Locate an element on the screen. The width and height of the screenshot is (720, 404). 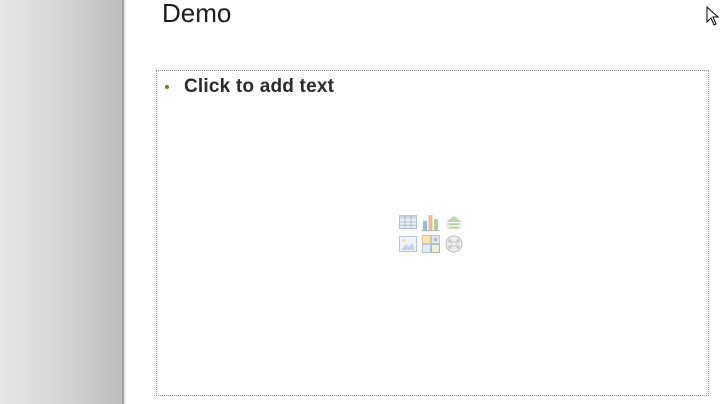
bullet-line: Click to add text is located at coordinates (248, 87).